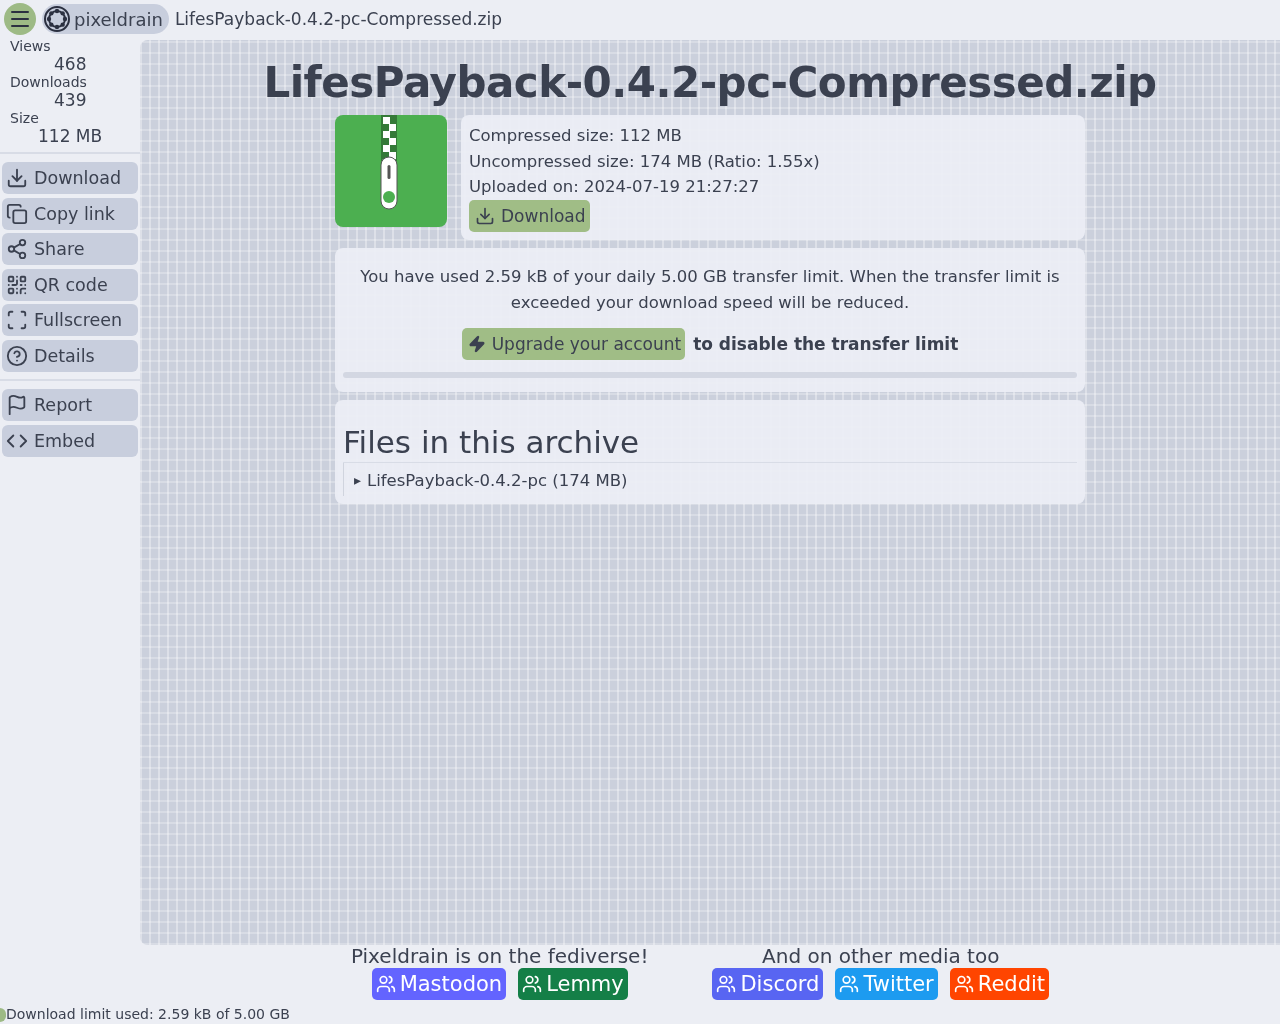 The height and width of the screenshot is (1024, 1280). What do you see at coordinates (57, 19) in the screenshot?
I see `bearing-logo-icon` at bounding box center [57, 19].